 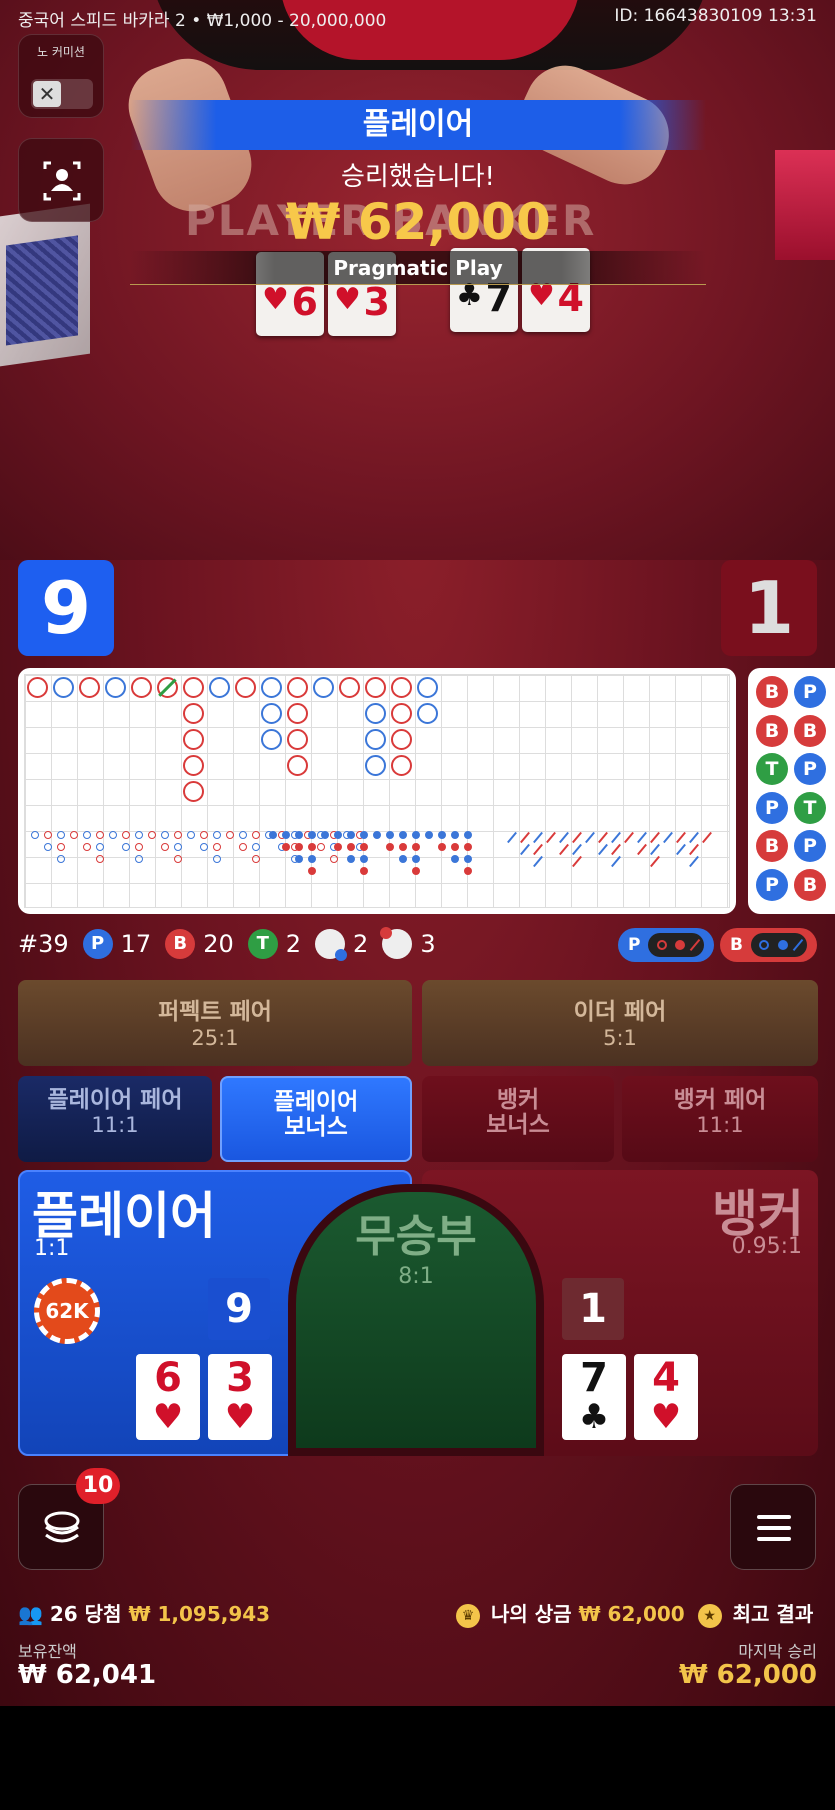 What do you see at coordinates (136, 944) in the screenshot?
I see `player-count: 17` at bounding box center [136, 944].